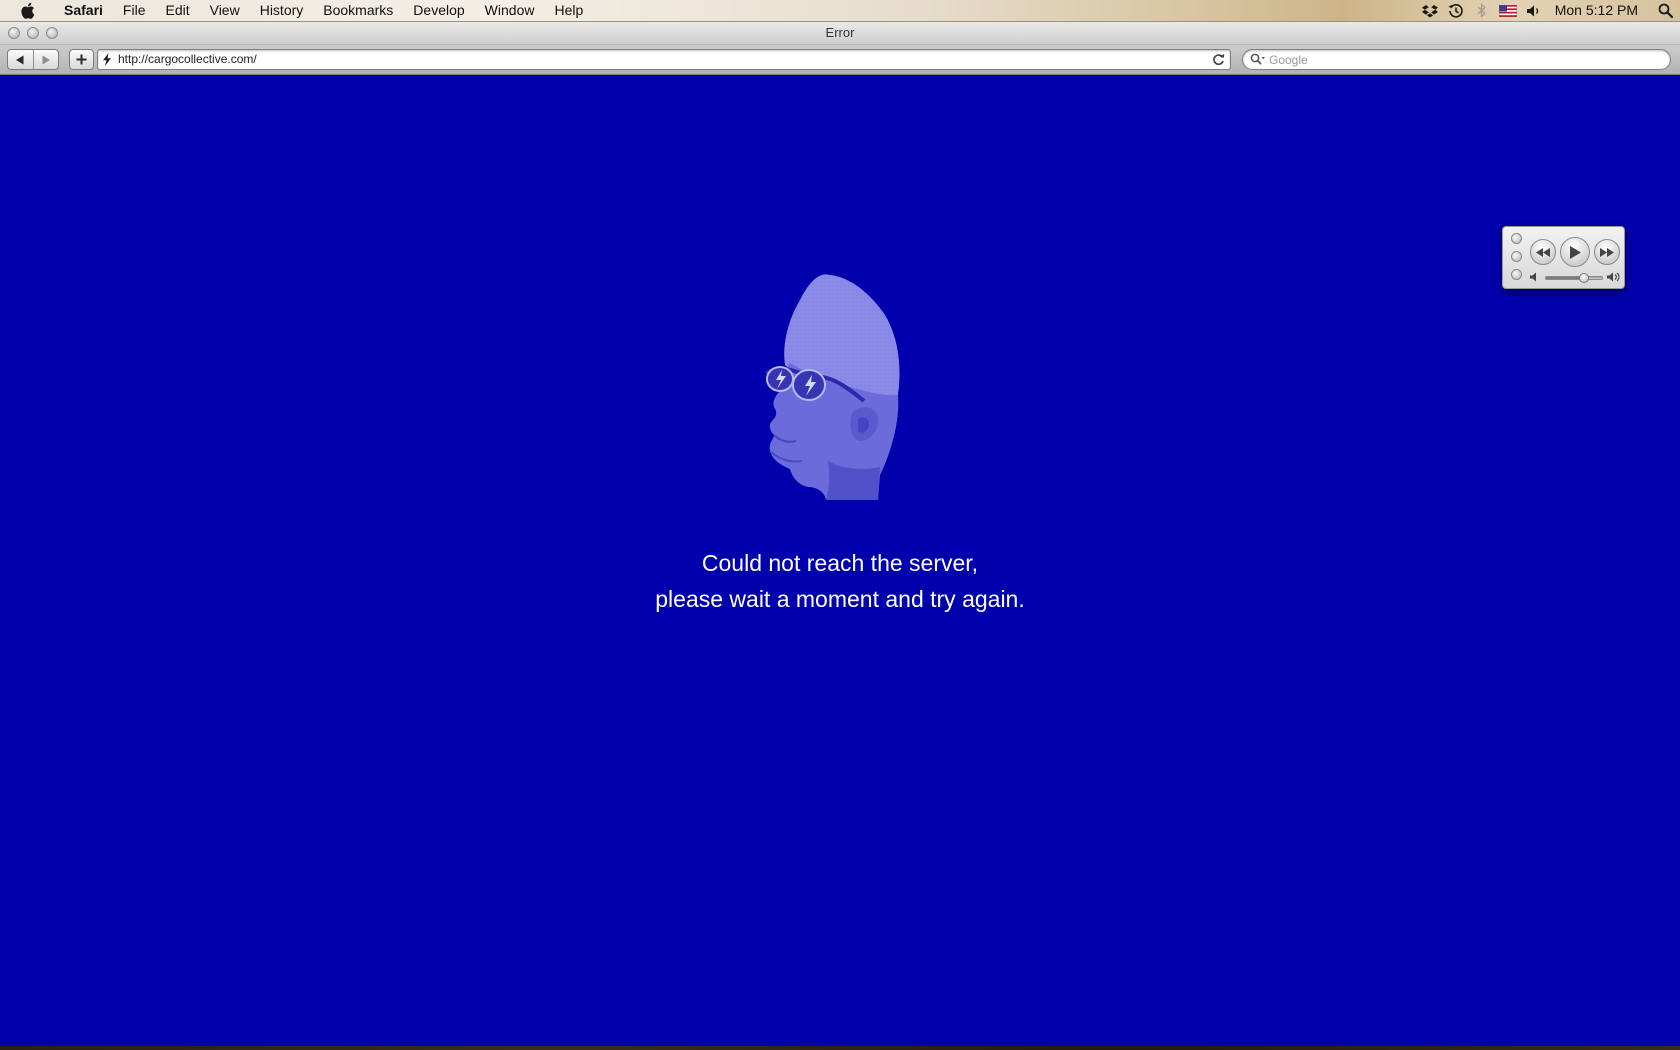 The height and width of the screenshot is (1050, 1680). I want to click on spotlight-search-icon, so click(1665, 10).